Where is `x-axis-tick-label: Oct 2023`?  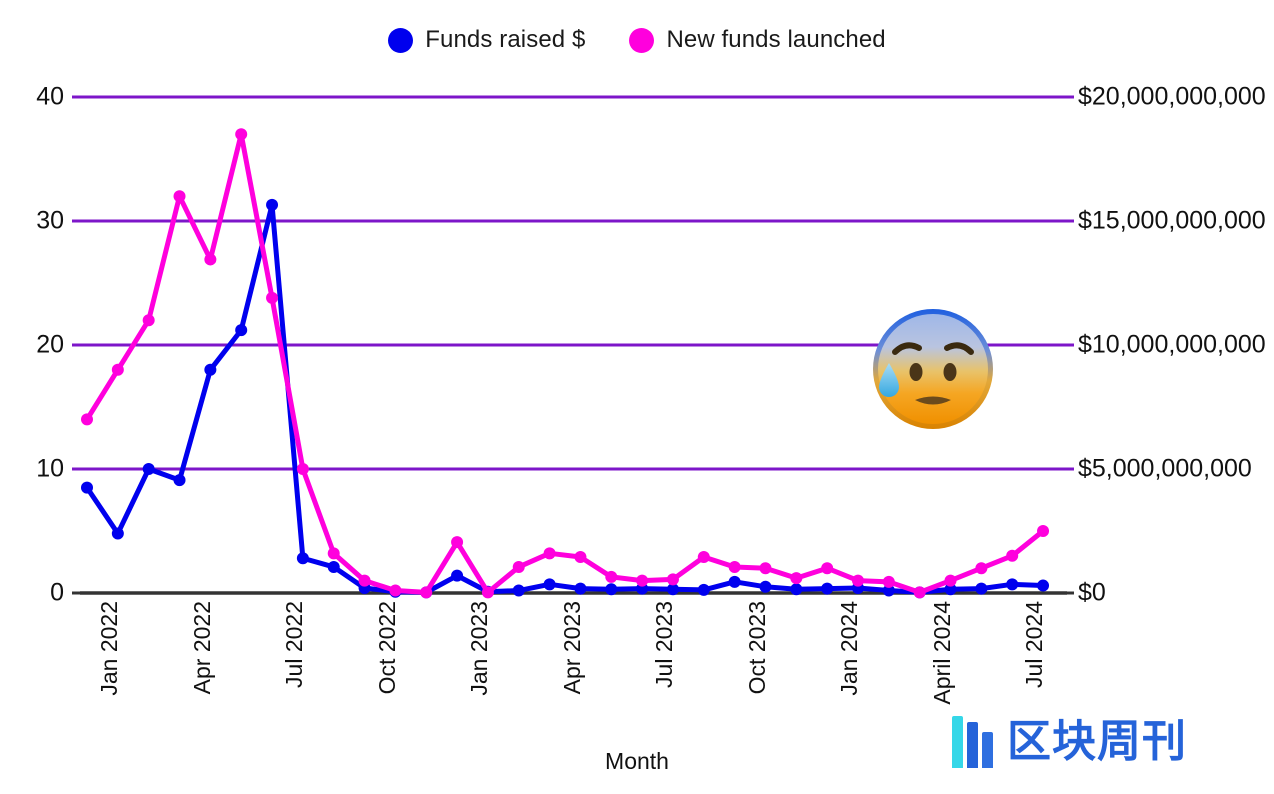 x-axis-tick-label: Oct 2023 is located at coordinates (756, 648).